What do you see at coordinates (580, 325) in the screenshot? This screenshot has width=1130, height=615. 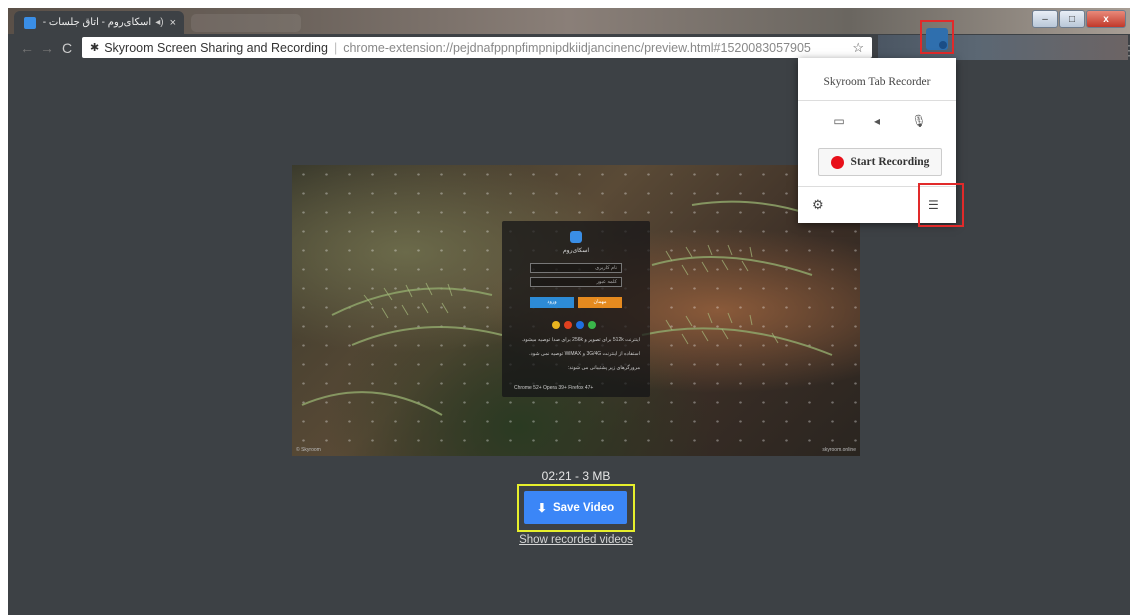 I see `ie-icon` at bounding box center [580, 325].